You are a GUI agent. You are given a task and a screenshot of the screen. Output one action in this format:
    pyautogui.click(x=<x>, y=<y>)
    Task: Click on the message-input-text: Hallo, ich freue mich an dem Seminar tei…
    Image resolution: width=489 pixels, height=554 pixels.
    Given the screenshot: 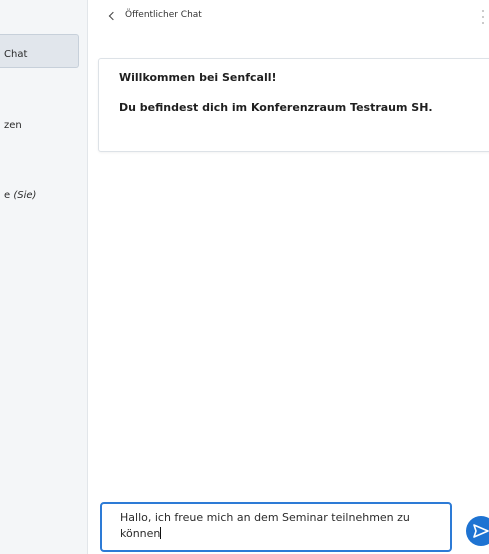 What is the action you would take?
    pyautogui.click(x=265, y=525)
    